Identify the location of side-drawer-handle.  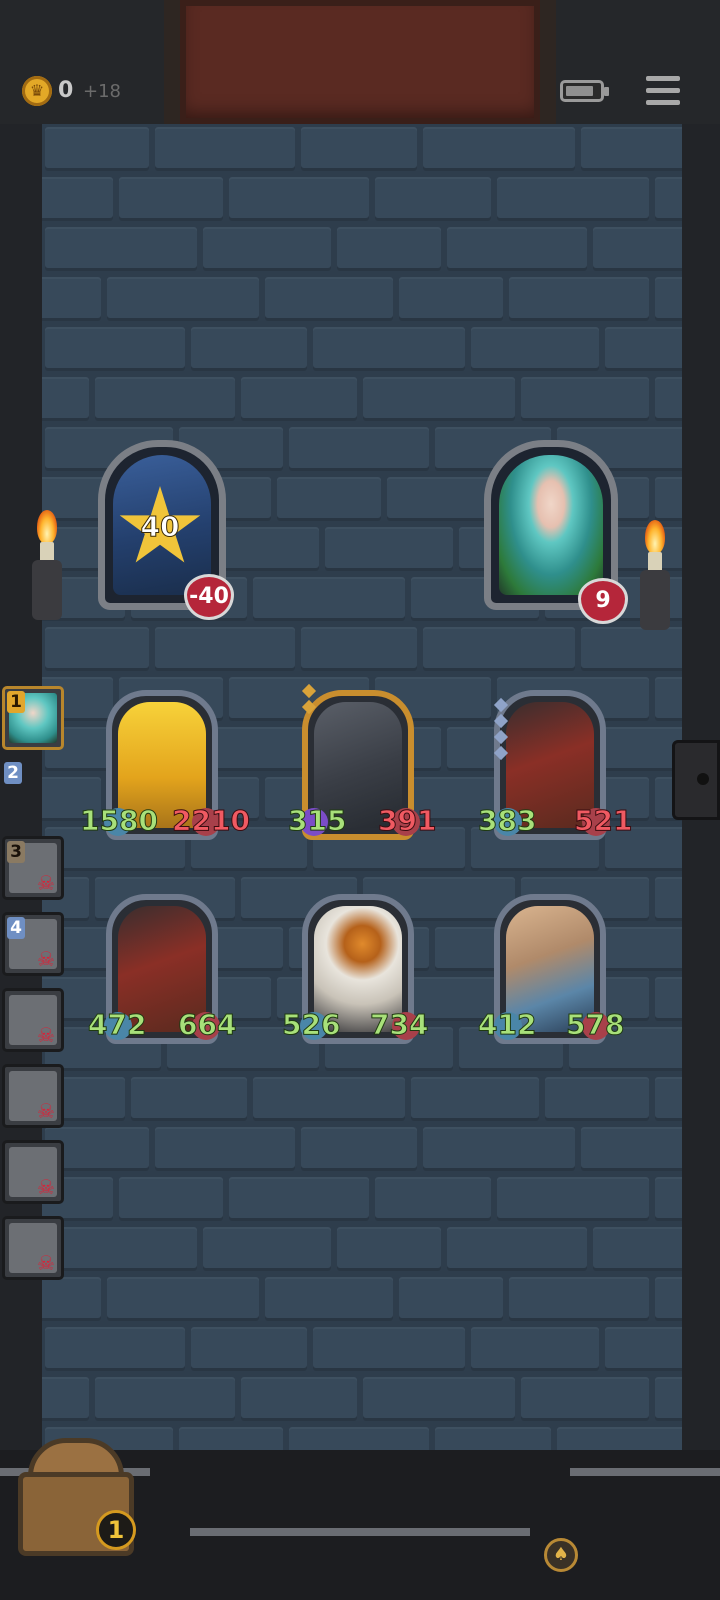
(696, 780).